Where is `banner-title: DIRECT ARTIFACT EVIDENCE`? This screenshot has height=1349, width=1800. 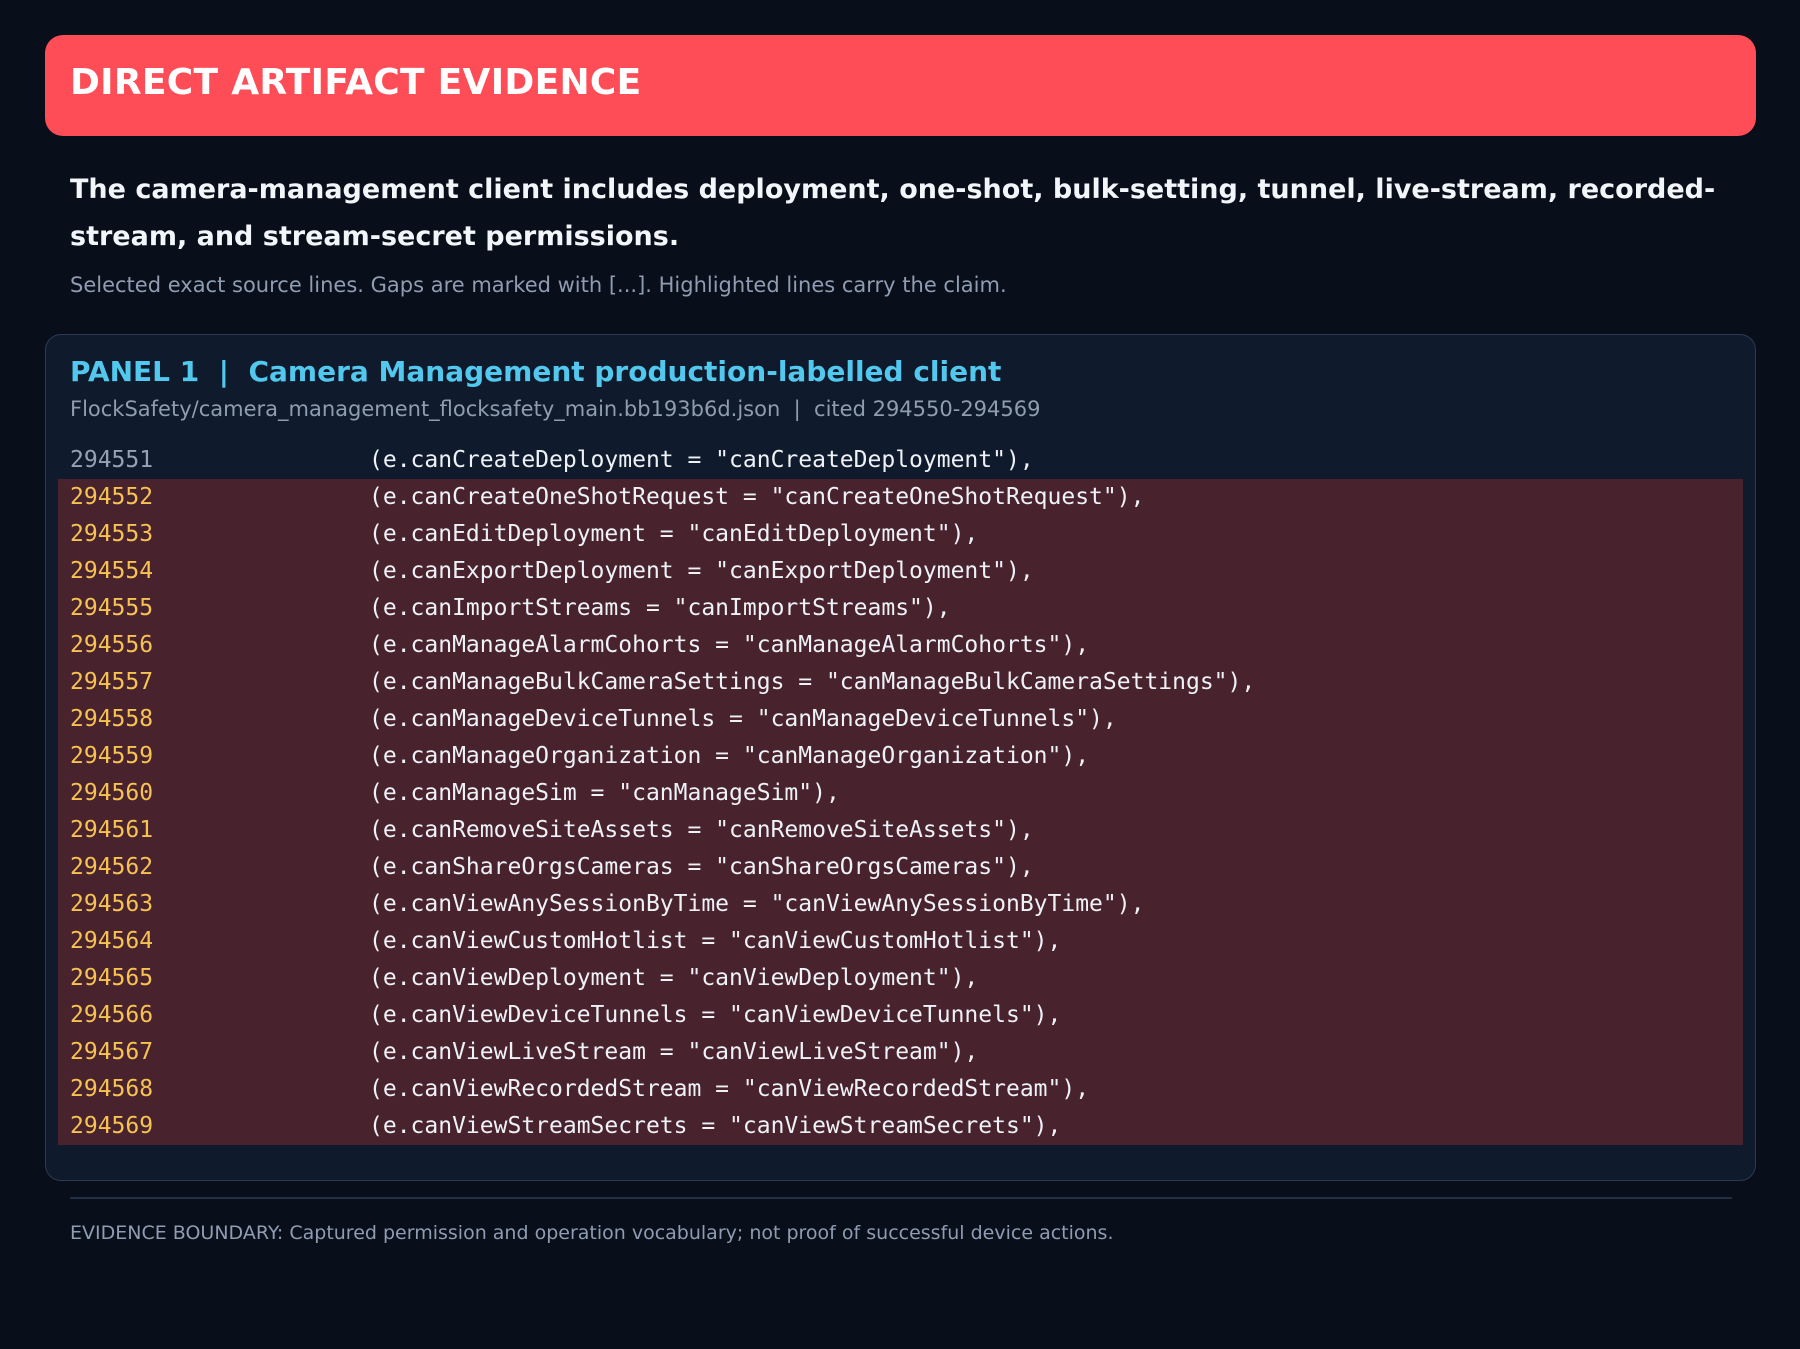
banner-title: DIRECT ARTIFACT EVIDENCE is located at coordinates (356, 82).